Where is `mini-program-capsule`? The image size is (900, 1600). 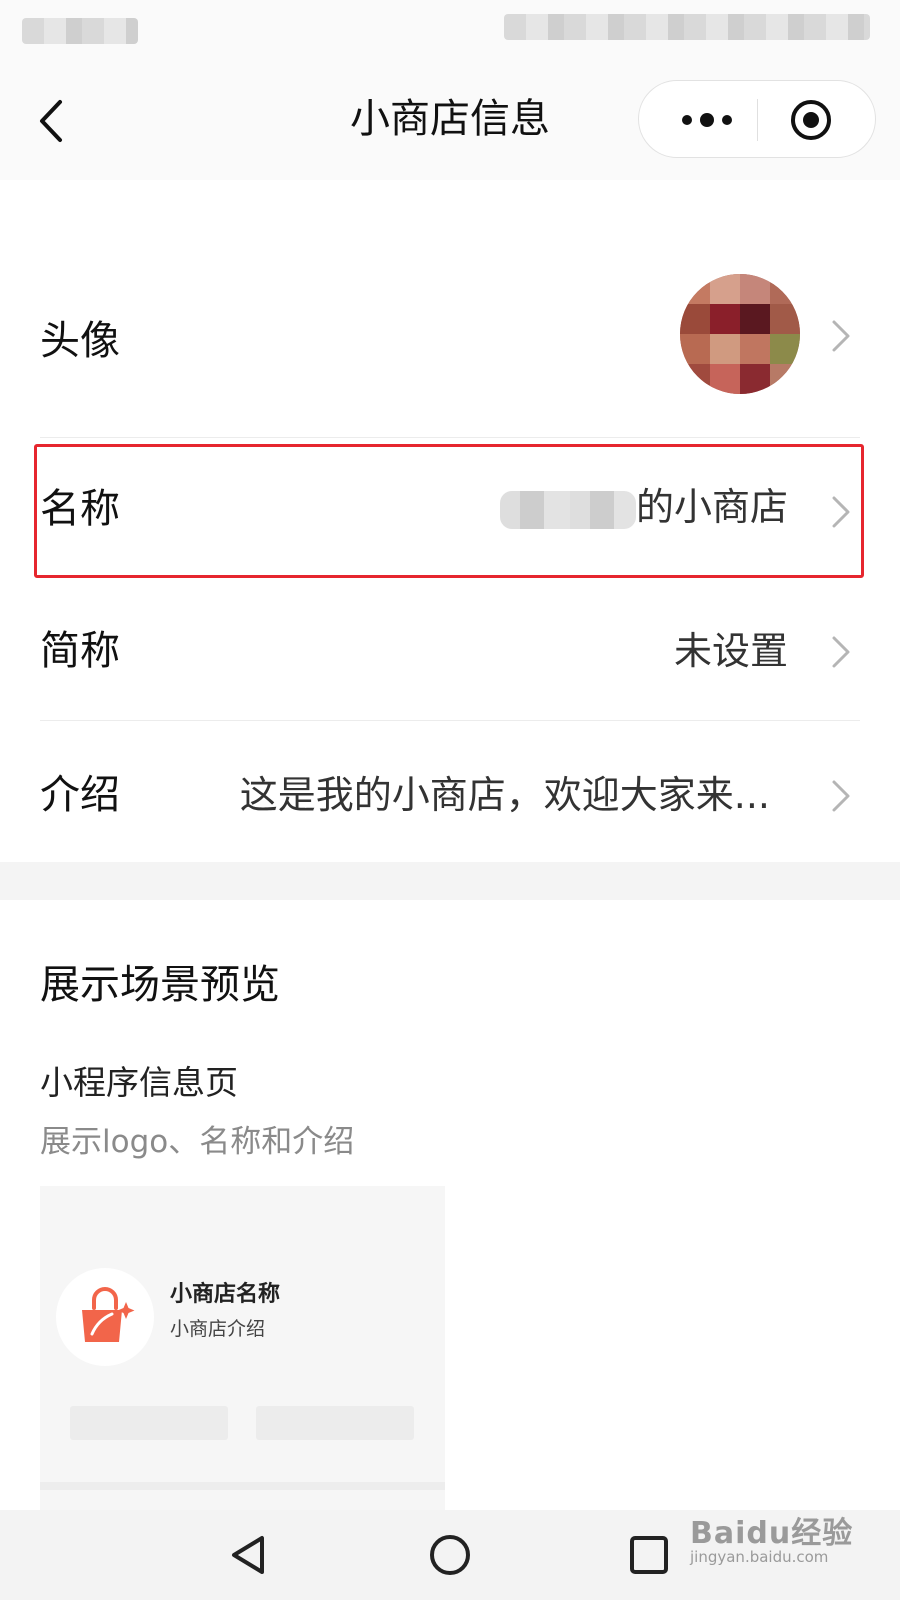 mini-program-capsule is located at coordinates (757, 119).